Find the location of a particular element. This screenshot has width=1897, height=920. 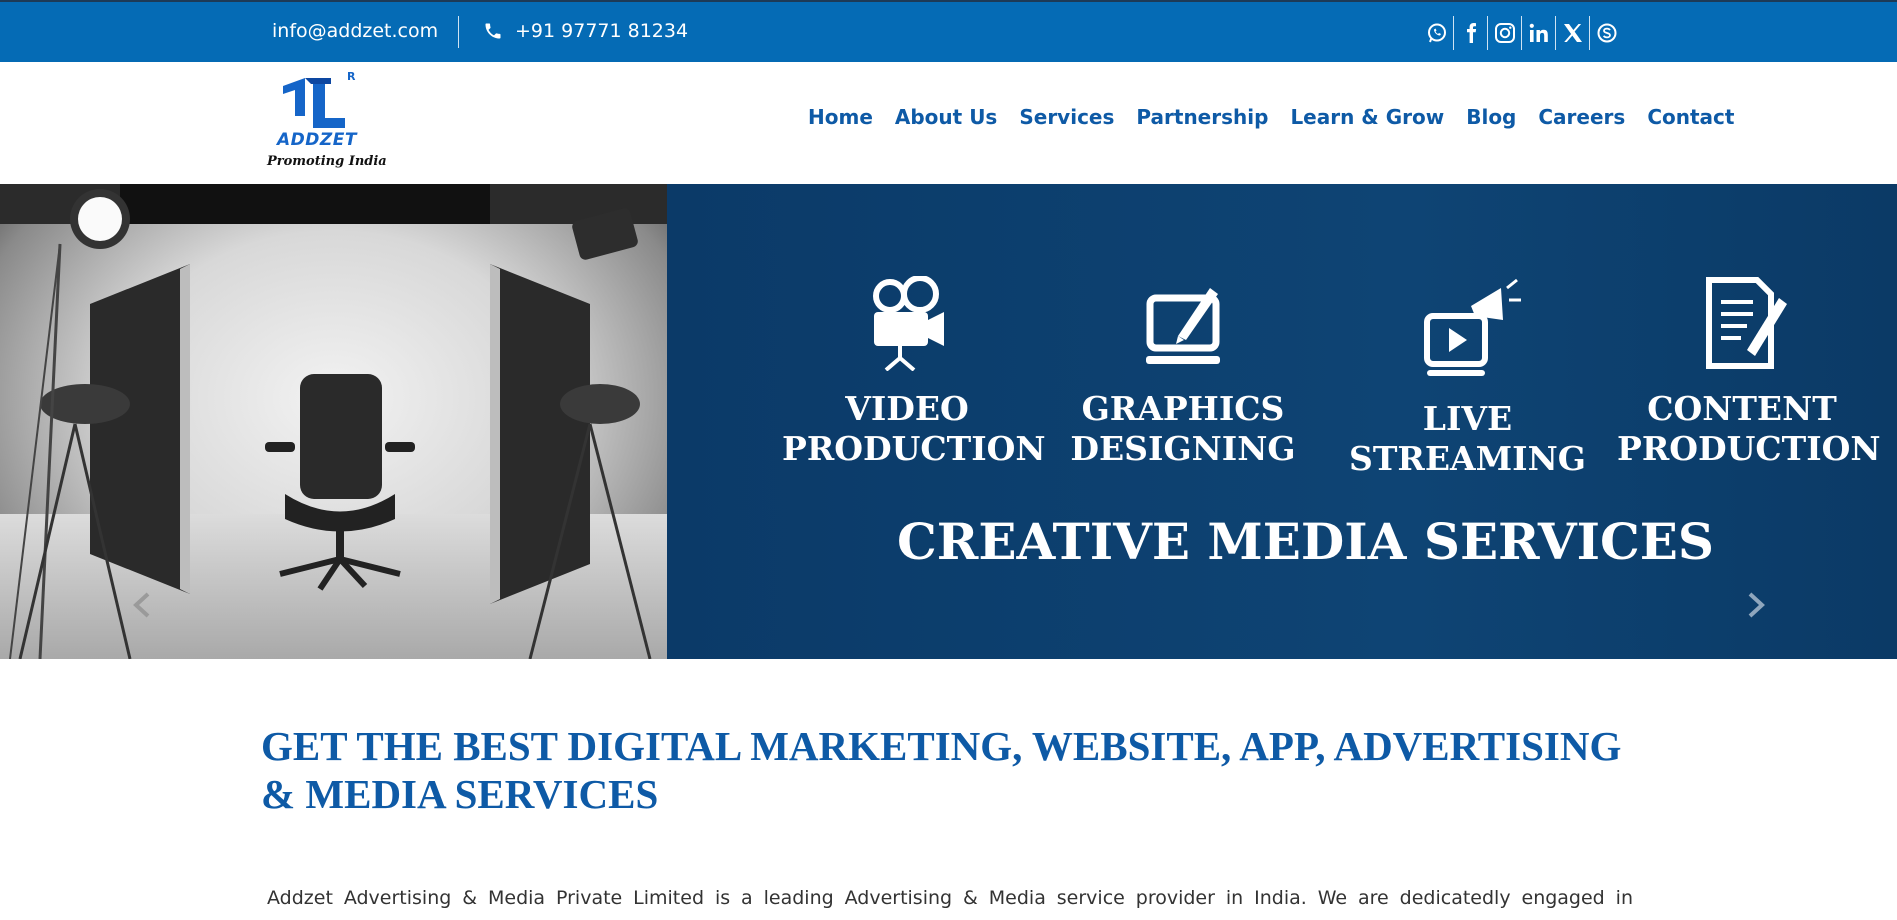

top-bar: info@addzet.com +91 97771 81234 is located at coordinates (948, 31).